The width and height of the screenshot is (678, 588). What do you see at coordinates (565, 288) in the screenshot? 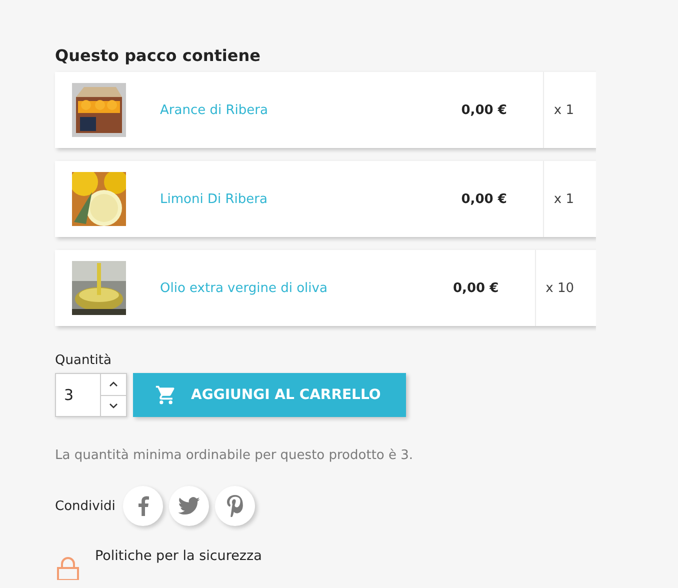
I see `item-quantity: x 10` at bounding box center [565, 288].